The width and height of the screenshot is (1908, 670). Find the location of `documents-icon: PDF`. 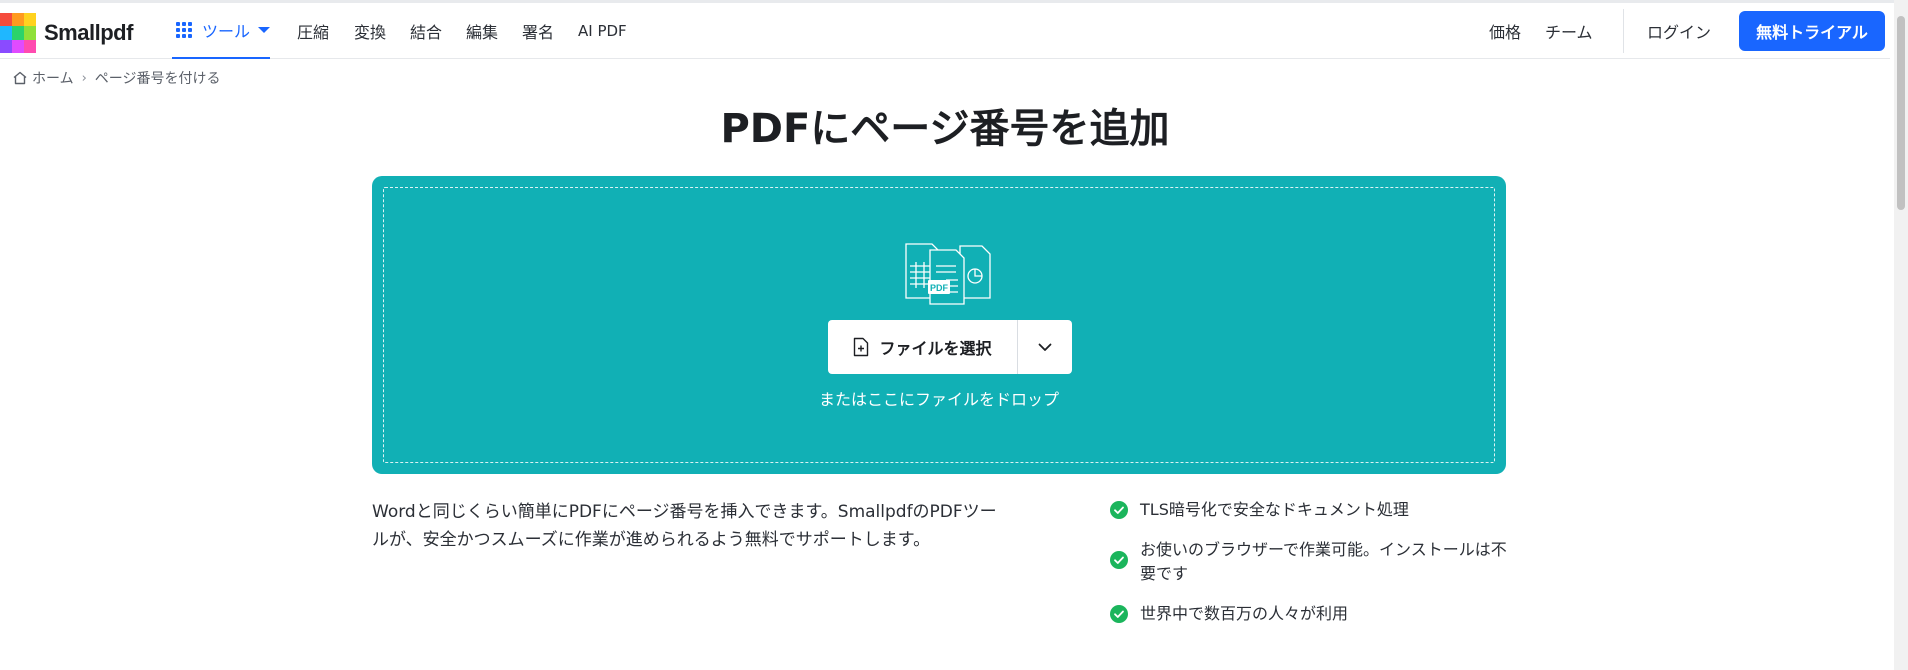

documents-icon: PDF is located at coordinates (948, 274).